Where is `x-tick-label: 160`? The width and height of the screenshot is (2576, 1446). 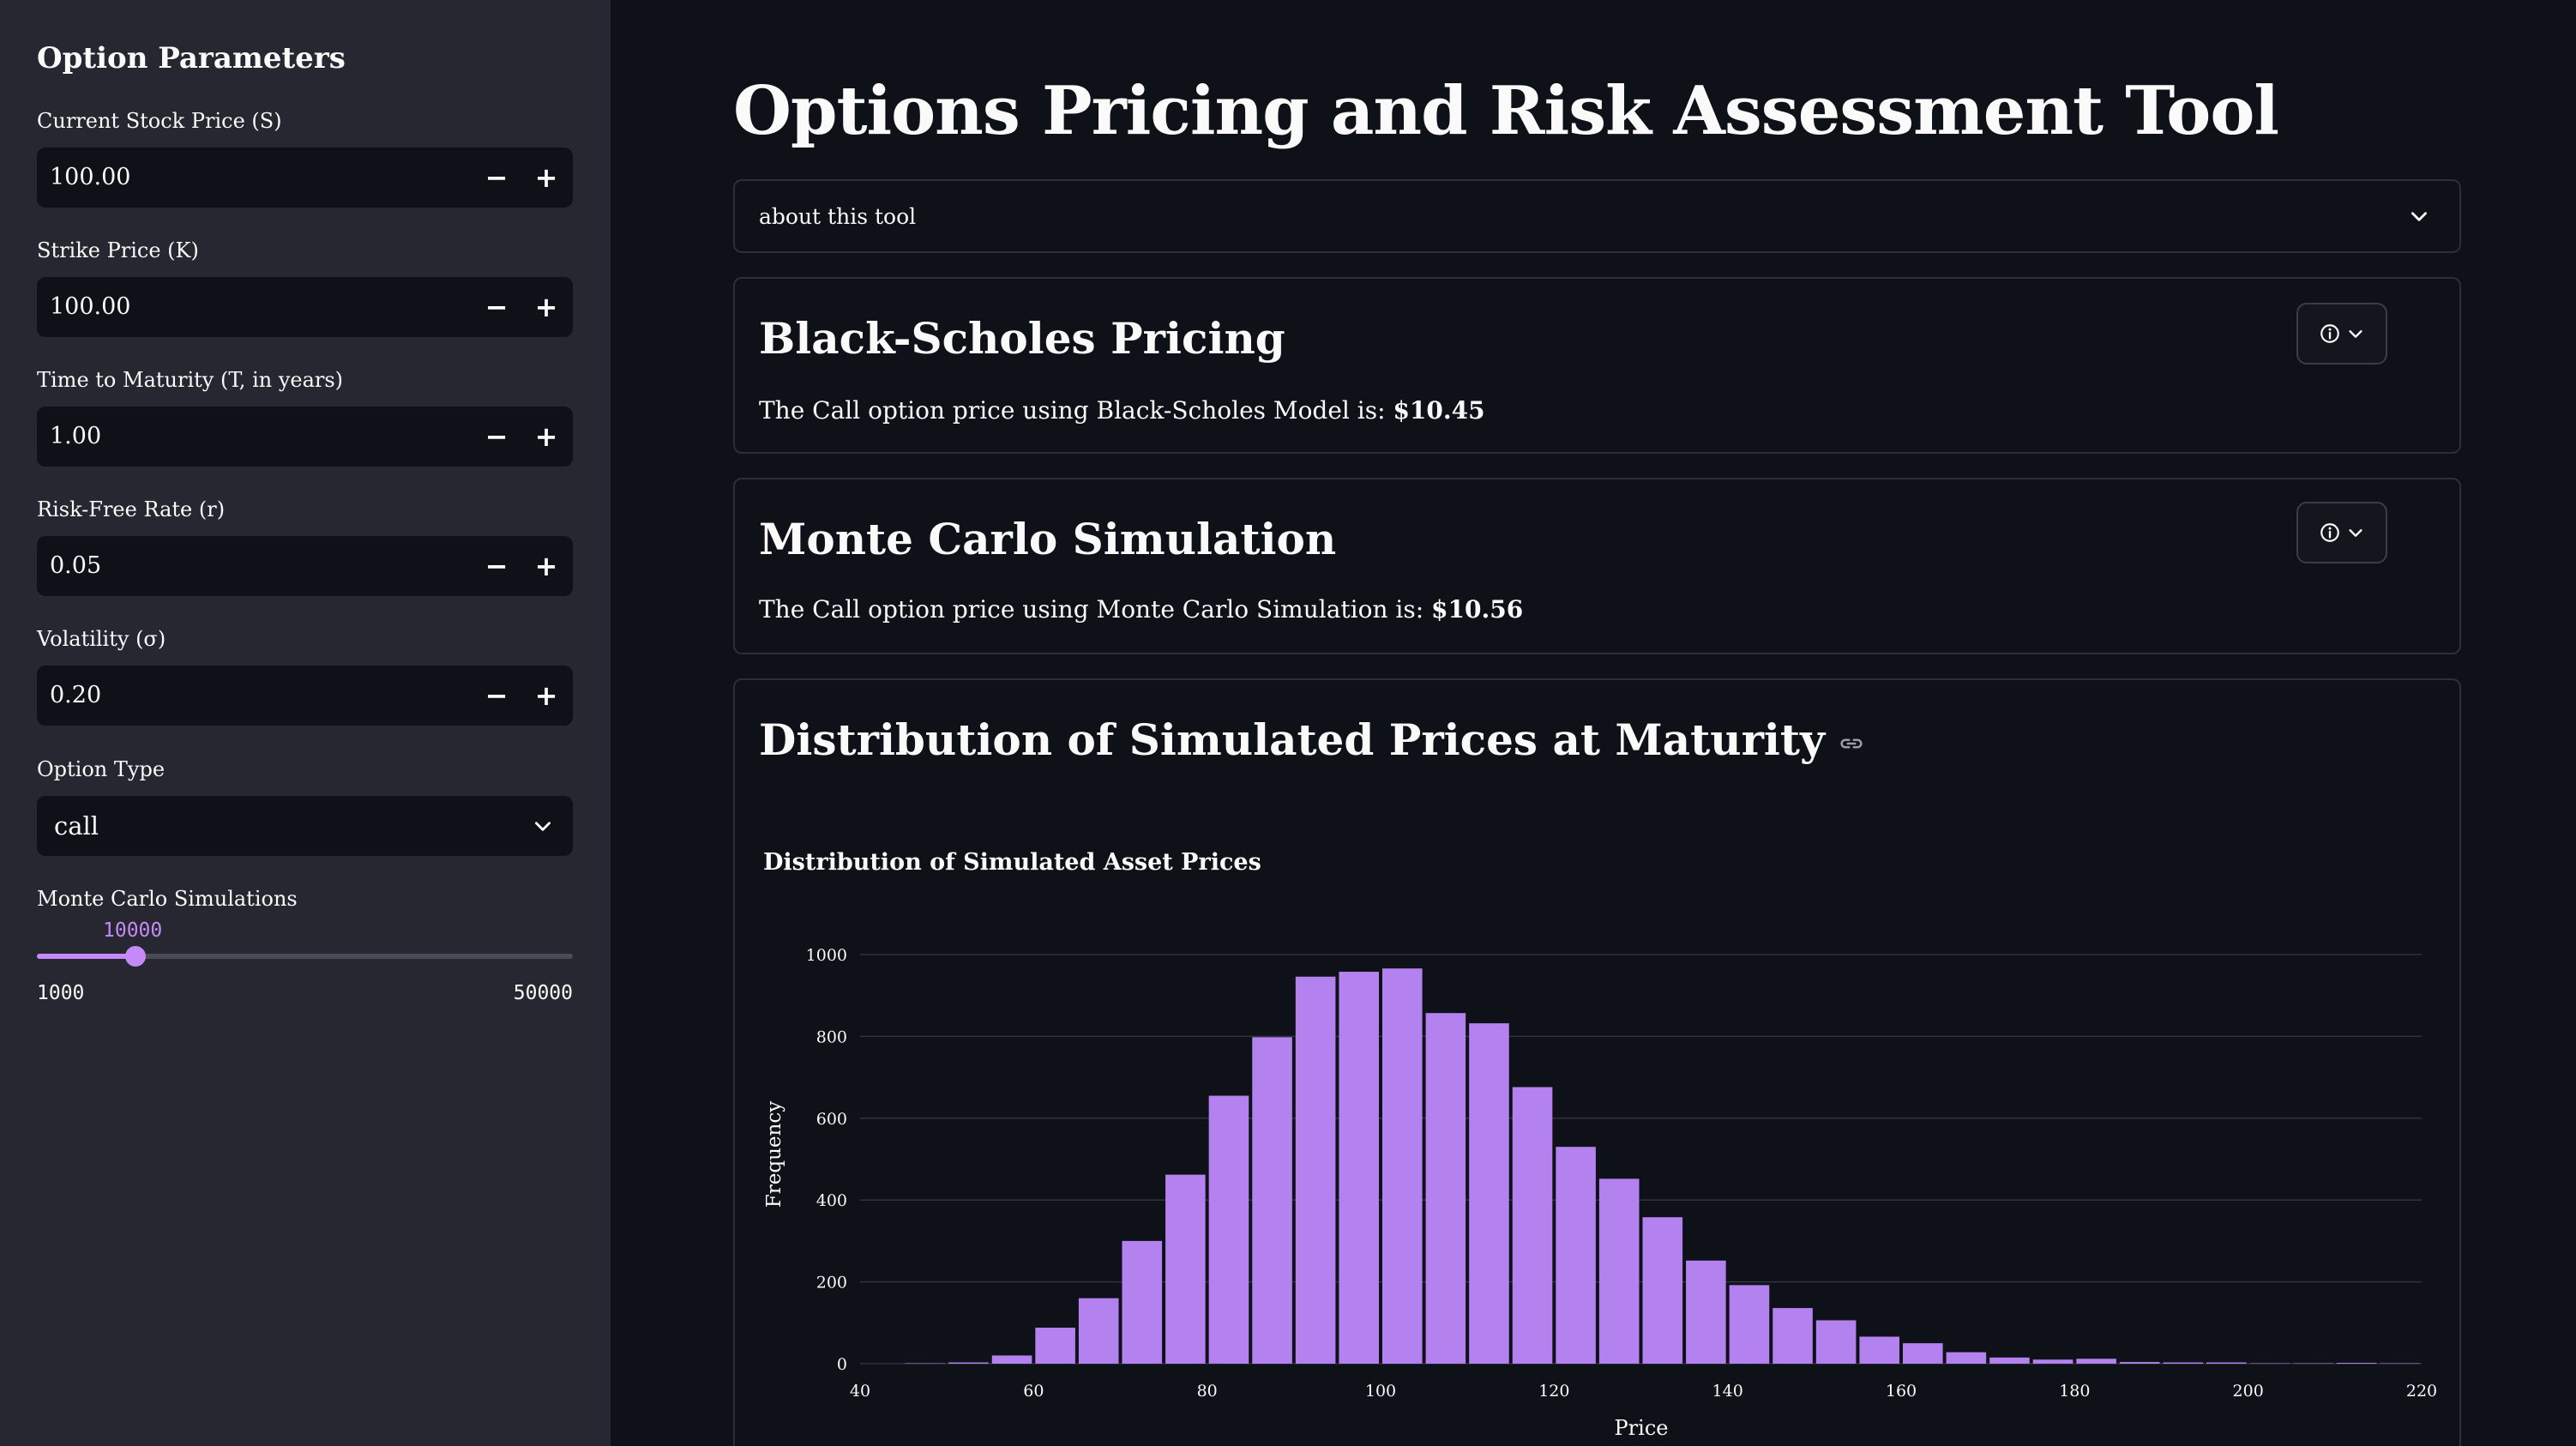 x-tick-label: 160 is located at coordinates (1902, 1391).